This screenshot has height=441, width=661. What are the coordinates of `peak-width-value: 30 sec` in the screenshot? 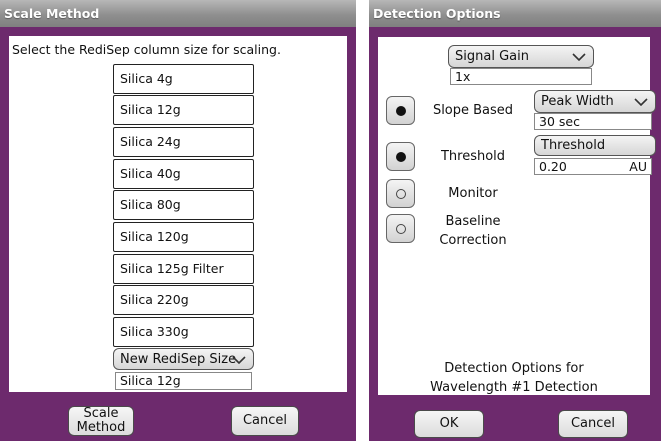 It's located at (593, 121).